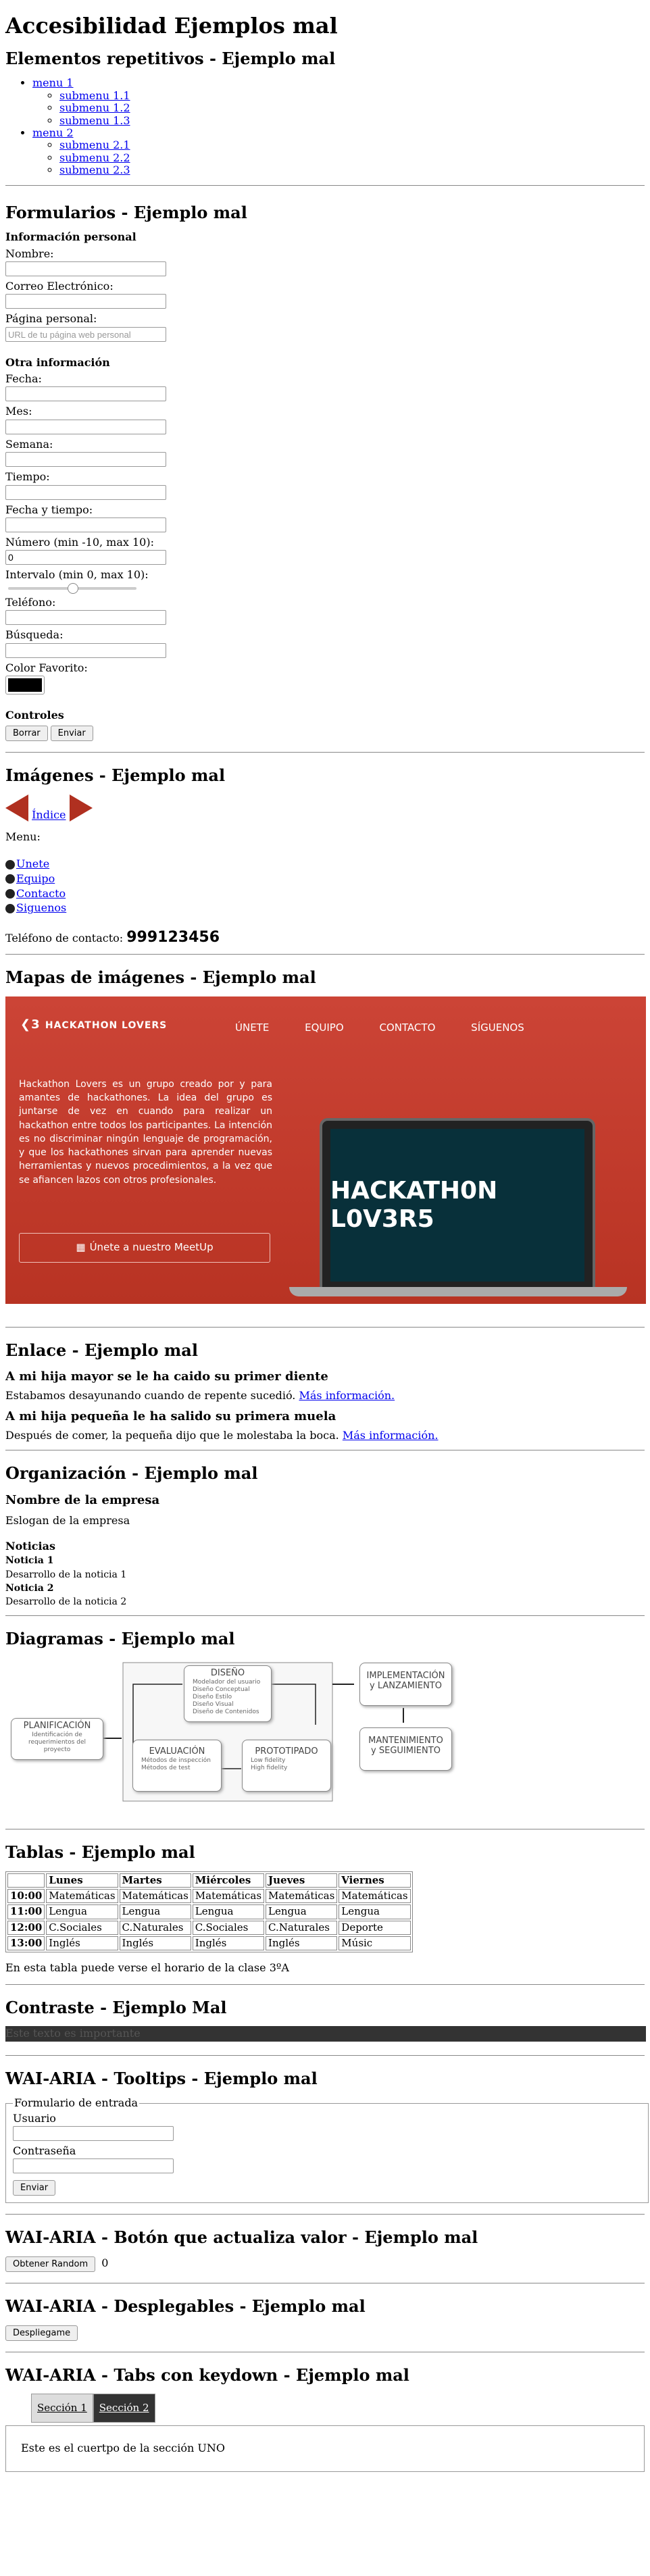 Image resolution: width=650 pixels, height=2576 pixels. I want to click on color-picker-swatch, so click(25, 685).